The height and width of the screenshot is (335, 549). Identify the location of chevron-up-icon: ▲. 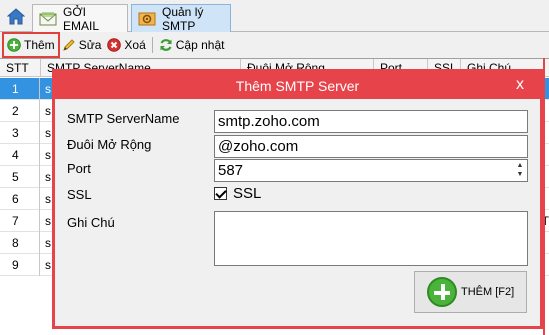
(520, 165).